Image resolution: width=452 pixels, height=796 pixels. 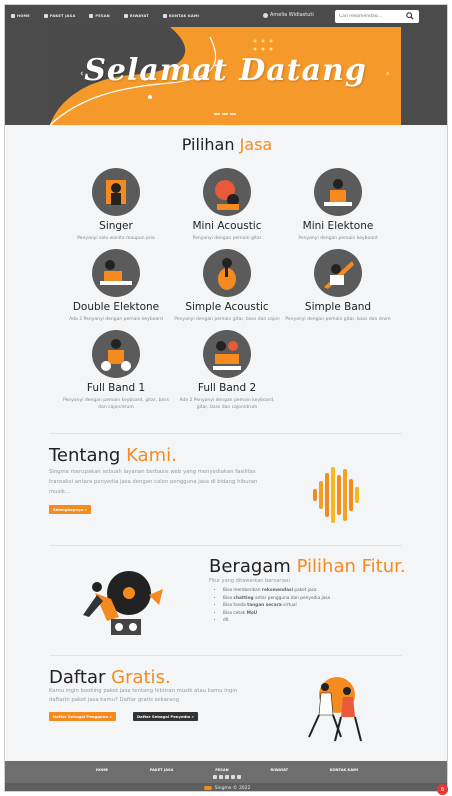 What do you see at coordinates (227, 273) in the screenshot?
I see `simple-acoustic-illustration` at bounding box center [227, 273].